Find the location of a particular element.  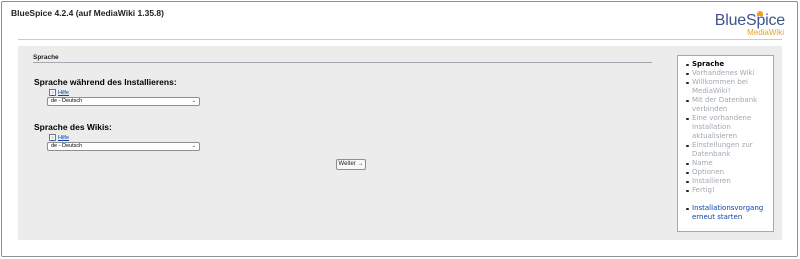

step-item: Fertig! is located at coordinates (725, 190).